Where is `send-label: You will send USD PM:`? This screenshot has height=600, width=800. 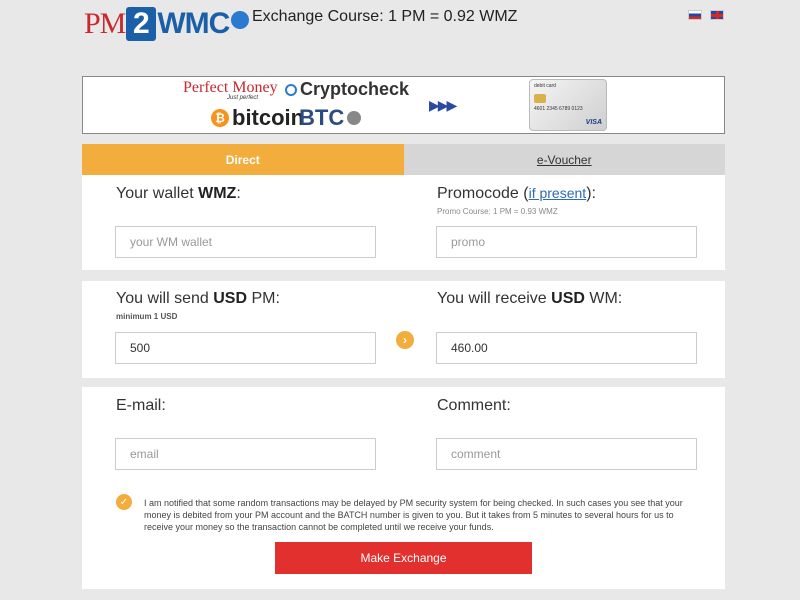
send-label: You will send USD PM: is located at coordinates (198, 298).